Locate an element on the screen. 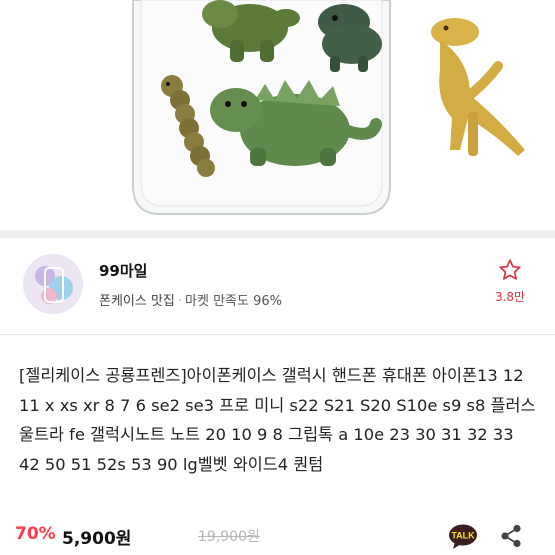 This screenshot has width=555, height=555. share-button is located at coordinates (511, 536).